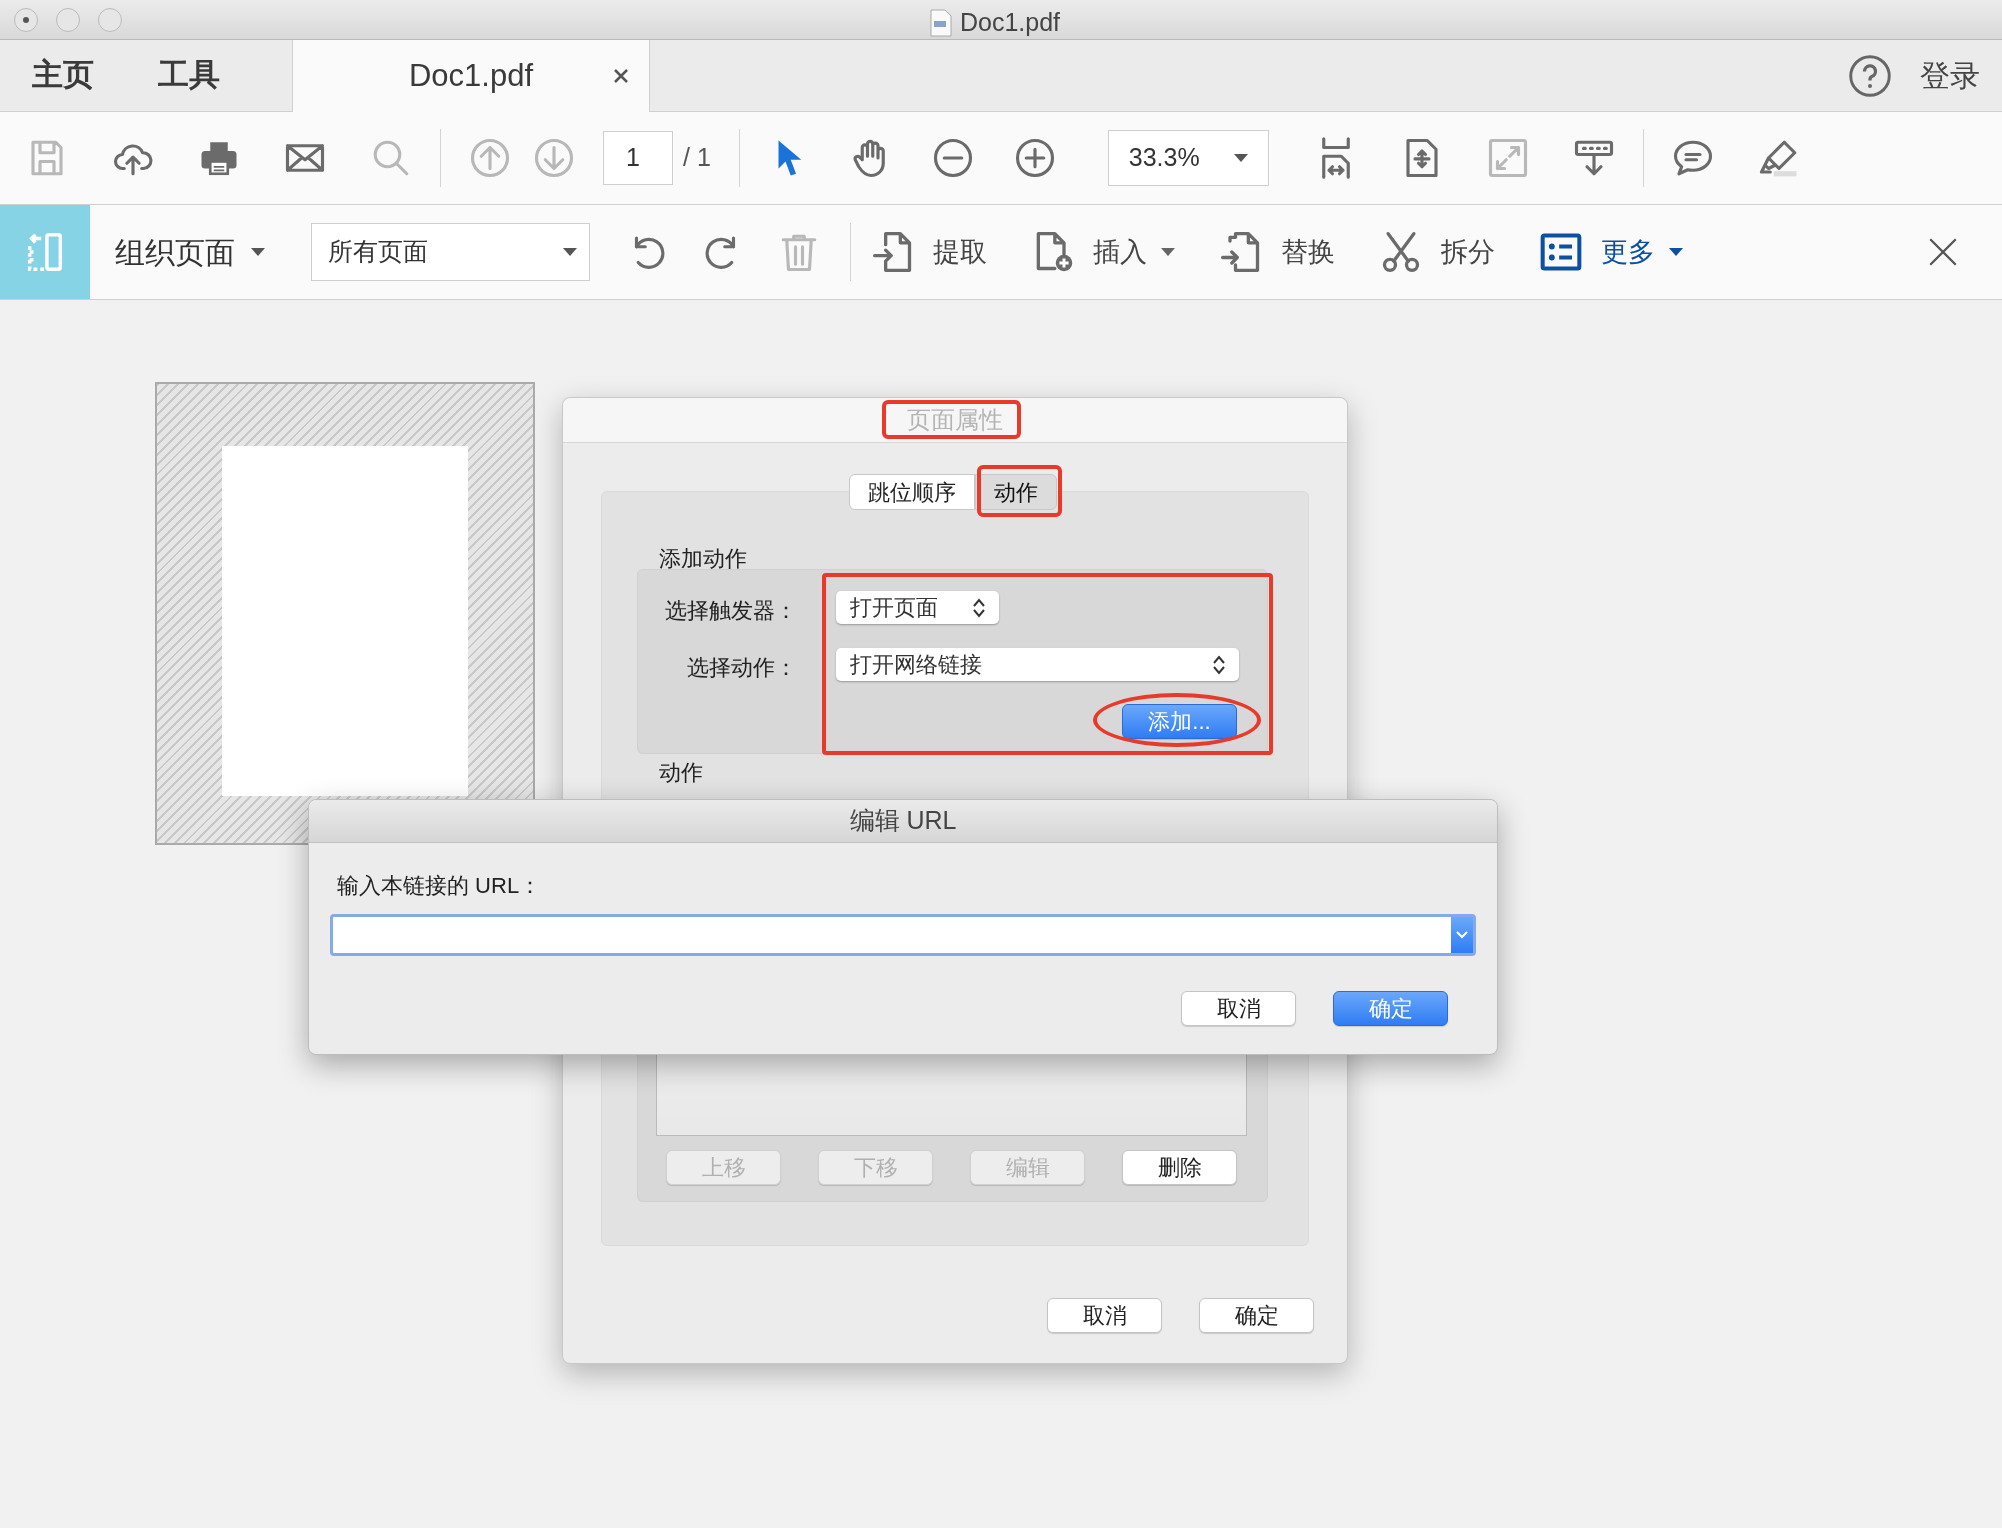  What do you see at coordinates (731, 611) in the screenshot?
I see `field-label: 选择触发器：` at bounding box center [731, 611].